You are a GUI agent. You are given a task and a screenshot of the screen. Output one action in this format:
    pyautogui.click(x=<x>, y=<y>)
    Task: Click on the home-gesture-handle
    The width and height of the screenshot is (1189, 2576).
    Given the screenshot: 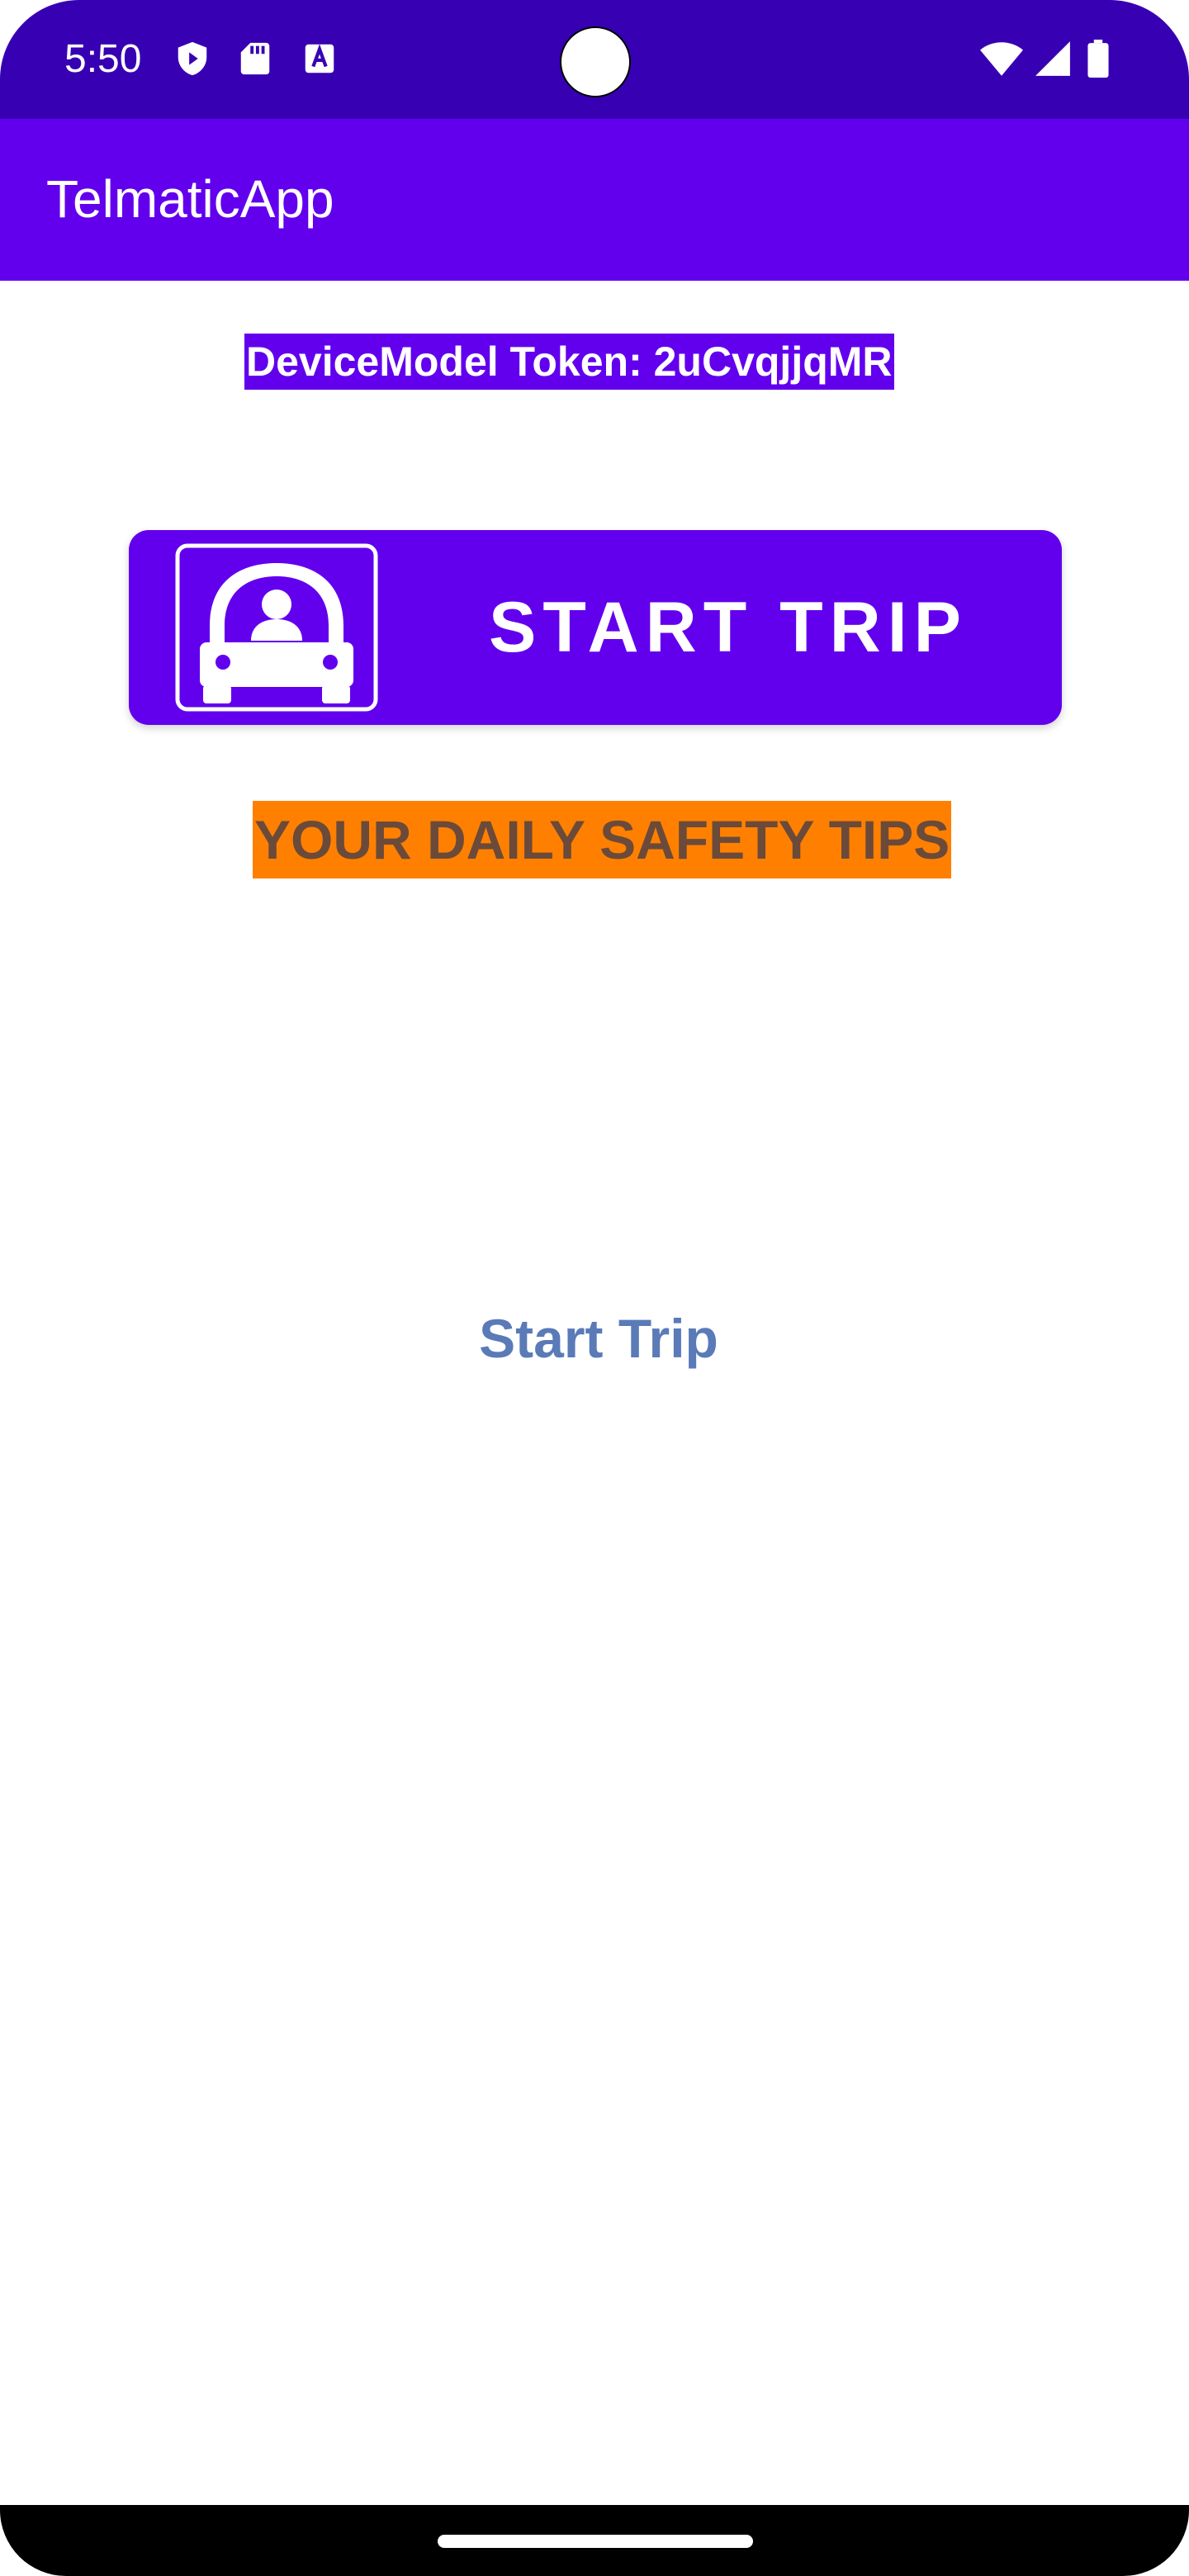 What is the action you would take?
    pyautogui.click(x=595, y=2541)
    